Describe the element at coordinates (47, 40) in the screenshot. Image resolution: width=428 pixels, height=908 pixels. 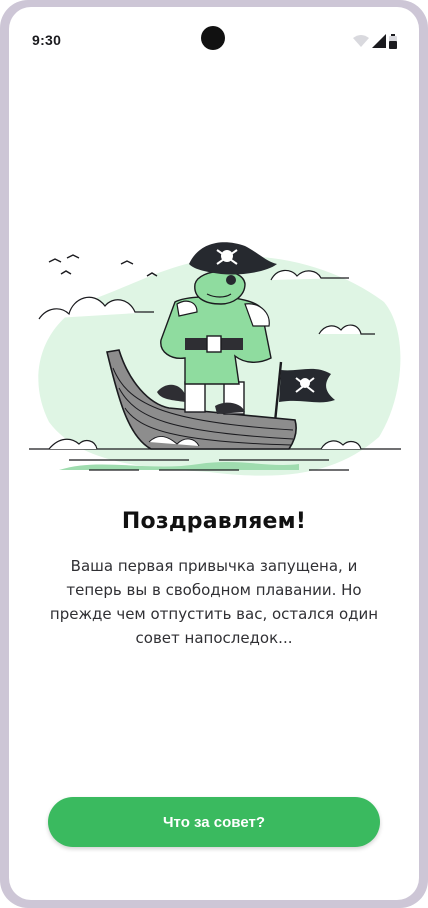
I see `status-time: 9:30` at that location.